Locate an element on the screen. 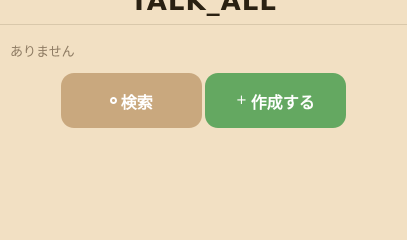 This screenshot has height=240, width=407. header: TALK_ALL is located at coordinates (203, 12).